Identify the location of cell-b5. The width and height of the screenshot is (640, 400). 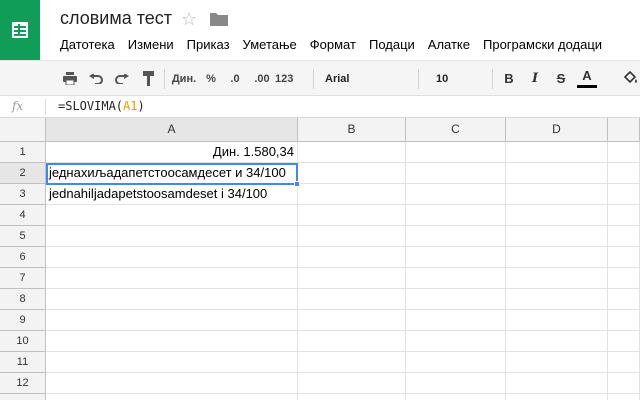
(352, 236).